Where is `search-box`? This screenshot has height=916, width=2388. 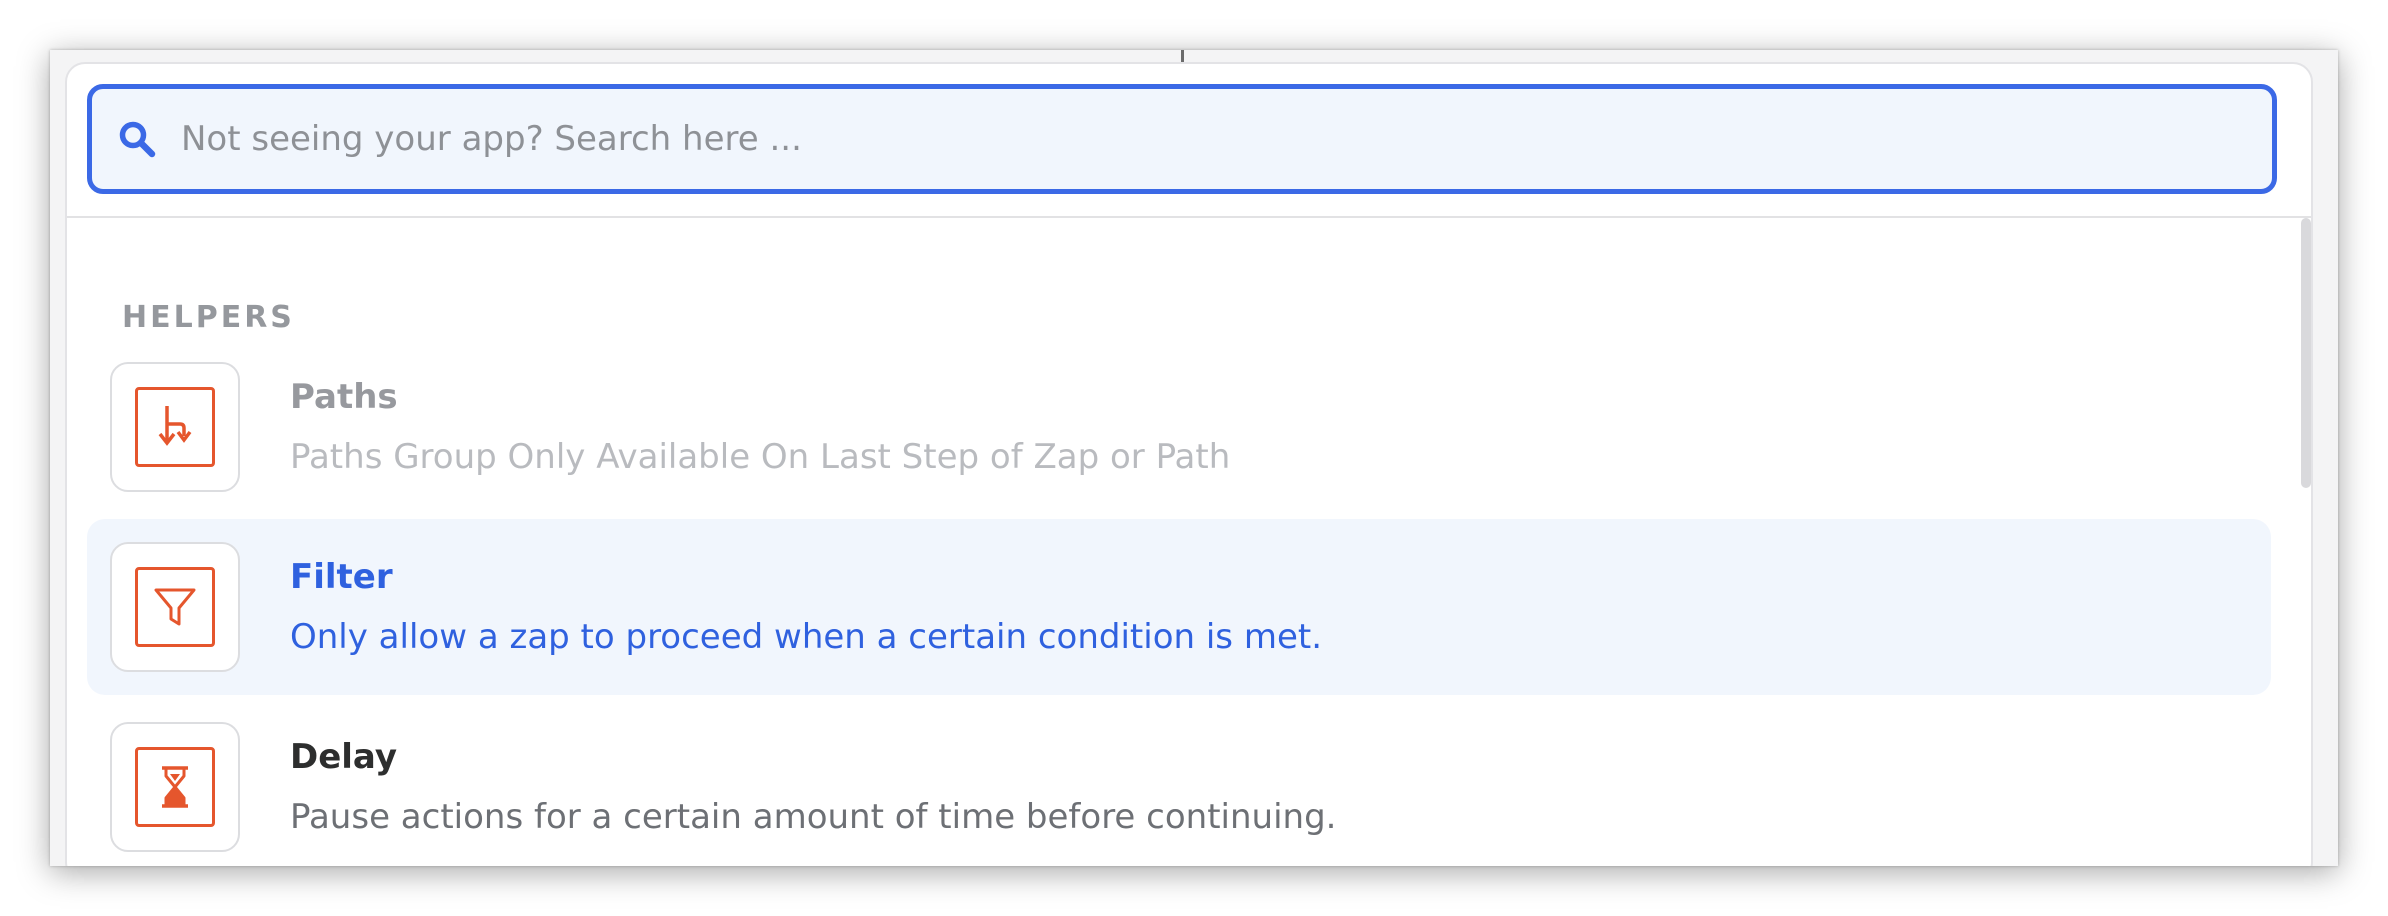
search-box is located at coordinates (1182, 139).